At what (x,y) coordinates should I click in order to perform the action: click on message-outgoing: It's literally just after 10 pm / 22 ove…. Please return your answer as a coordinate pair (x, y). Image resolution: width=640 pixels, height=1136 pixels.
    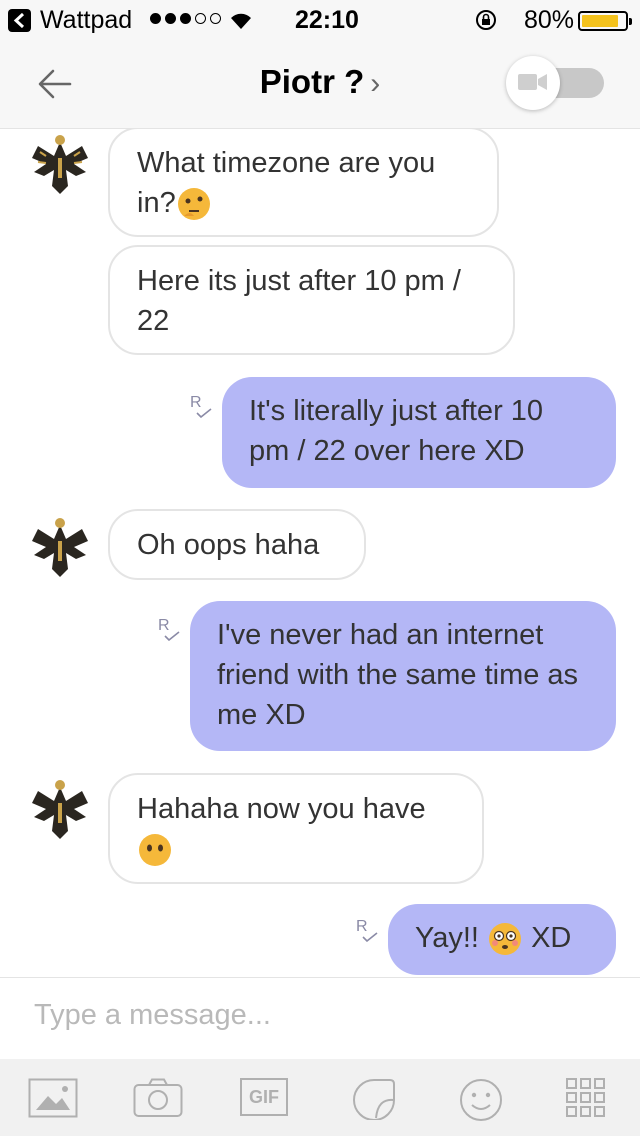
    Looking at the image, I should click on (419, 432).